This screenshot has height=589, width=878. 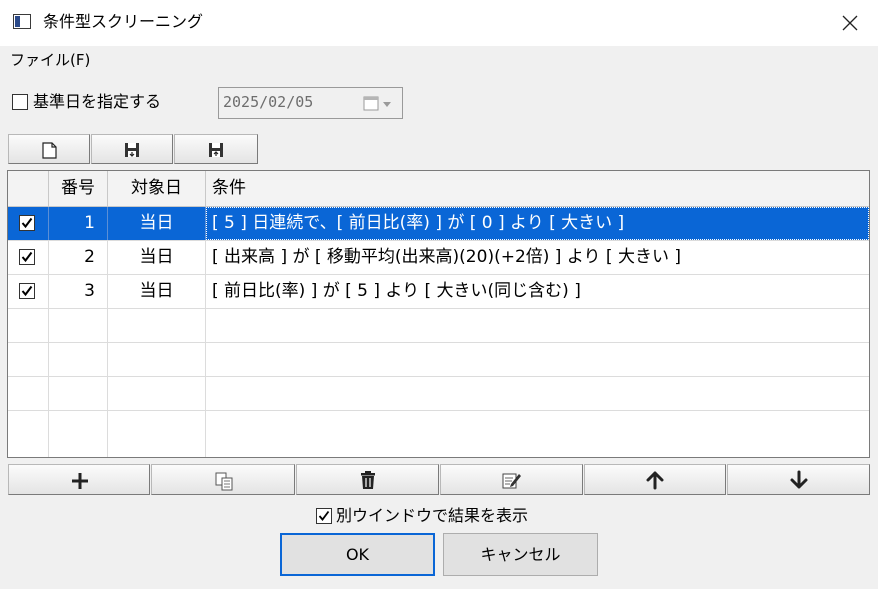 I want to click on move-down-icon, so click(x=799, y=479).